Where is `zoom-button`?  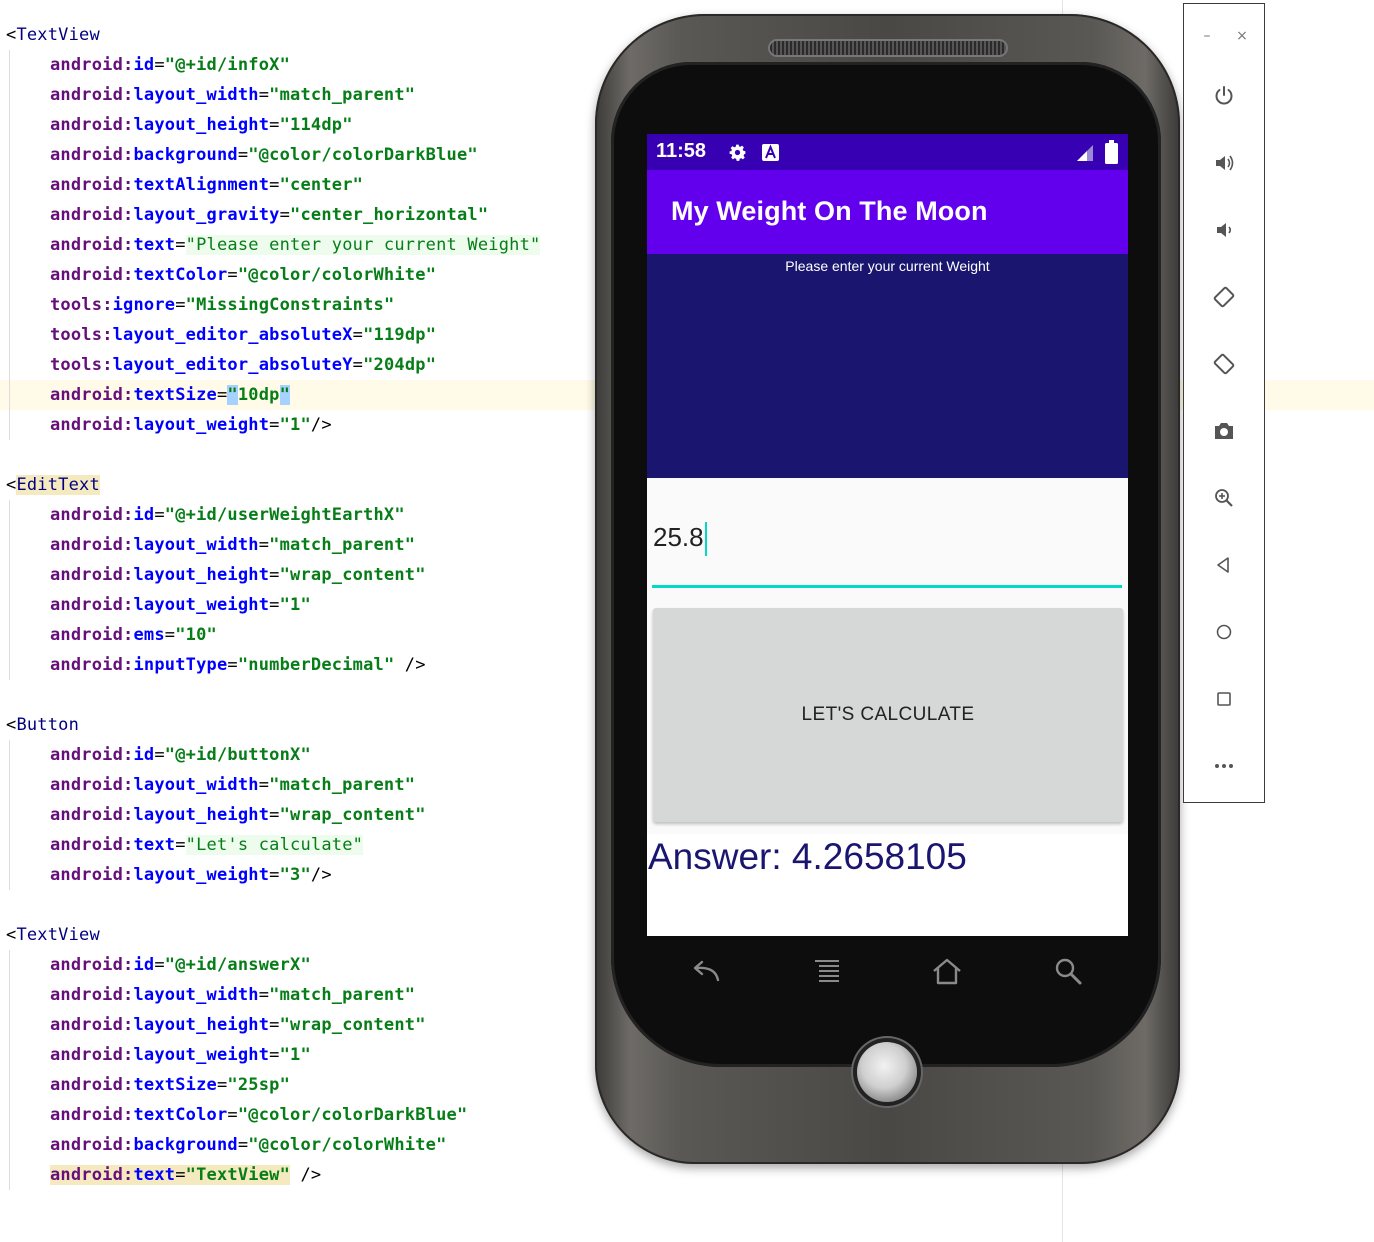
zoom-button is located at coordinates (1224, 498).